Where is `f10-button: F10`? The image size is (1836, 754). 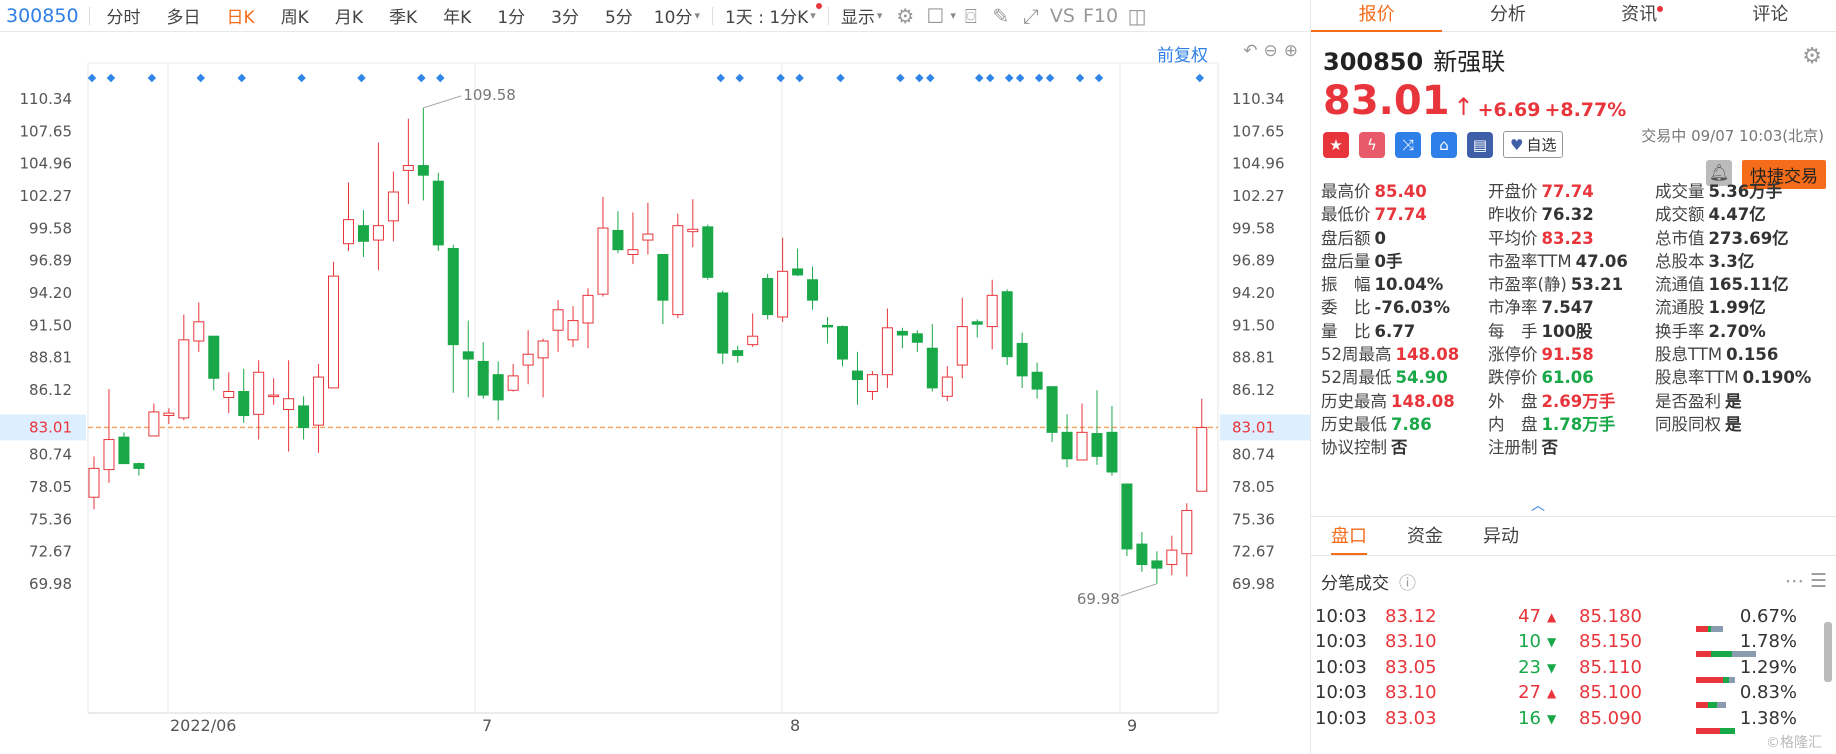
f10-button: F10 is located at coordinates (1100, 16).